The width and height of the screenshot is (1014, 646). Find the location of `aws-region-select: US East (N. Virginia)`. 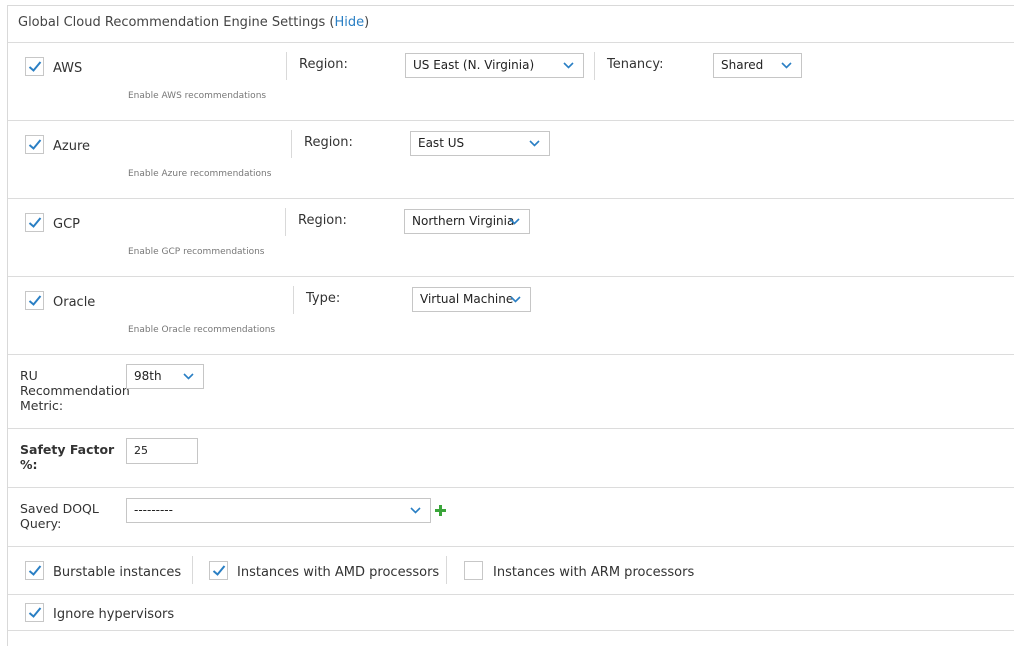

aws-region-select: US East (N. Virginia) is located at coordinates (494, 65).